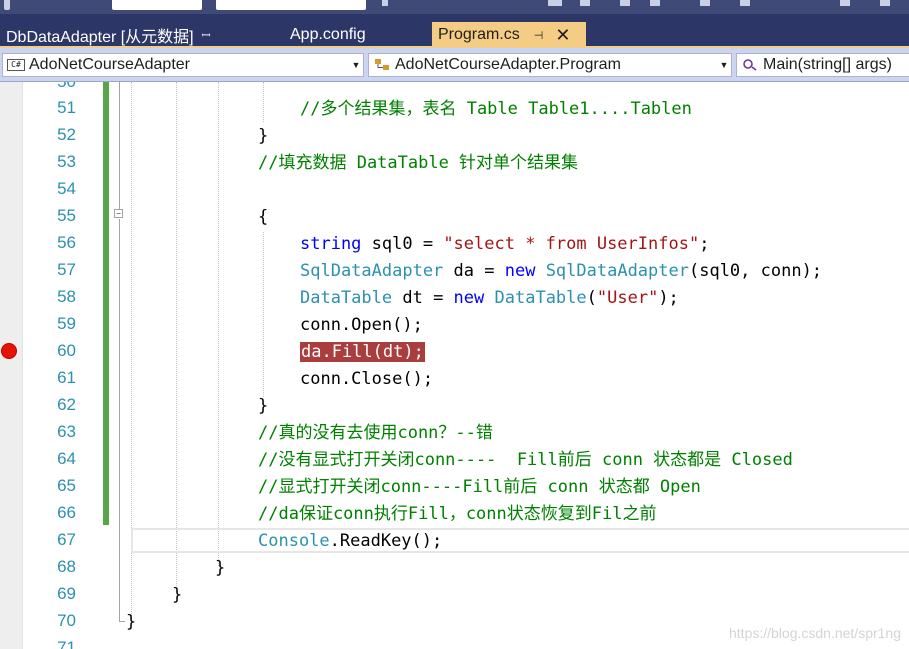 The image size is (909, 649). I want to click on current-line-highlight, so click(520, 540).